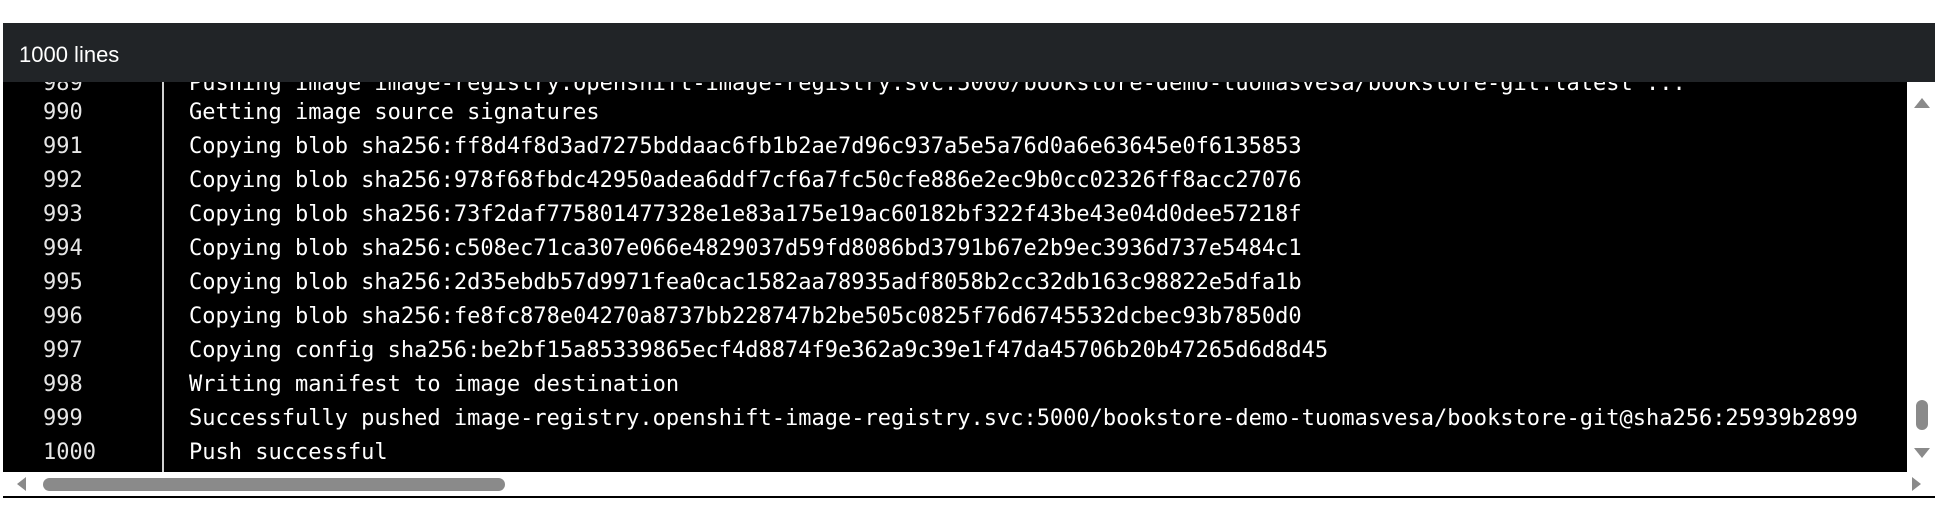  I want to click on log-line: 990 Getting image source signatures, so click(969, 111).